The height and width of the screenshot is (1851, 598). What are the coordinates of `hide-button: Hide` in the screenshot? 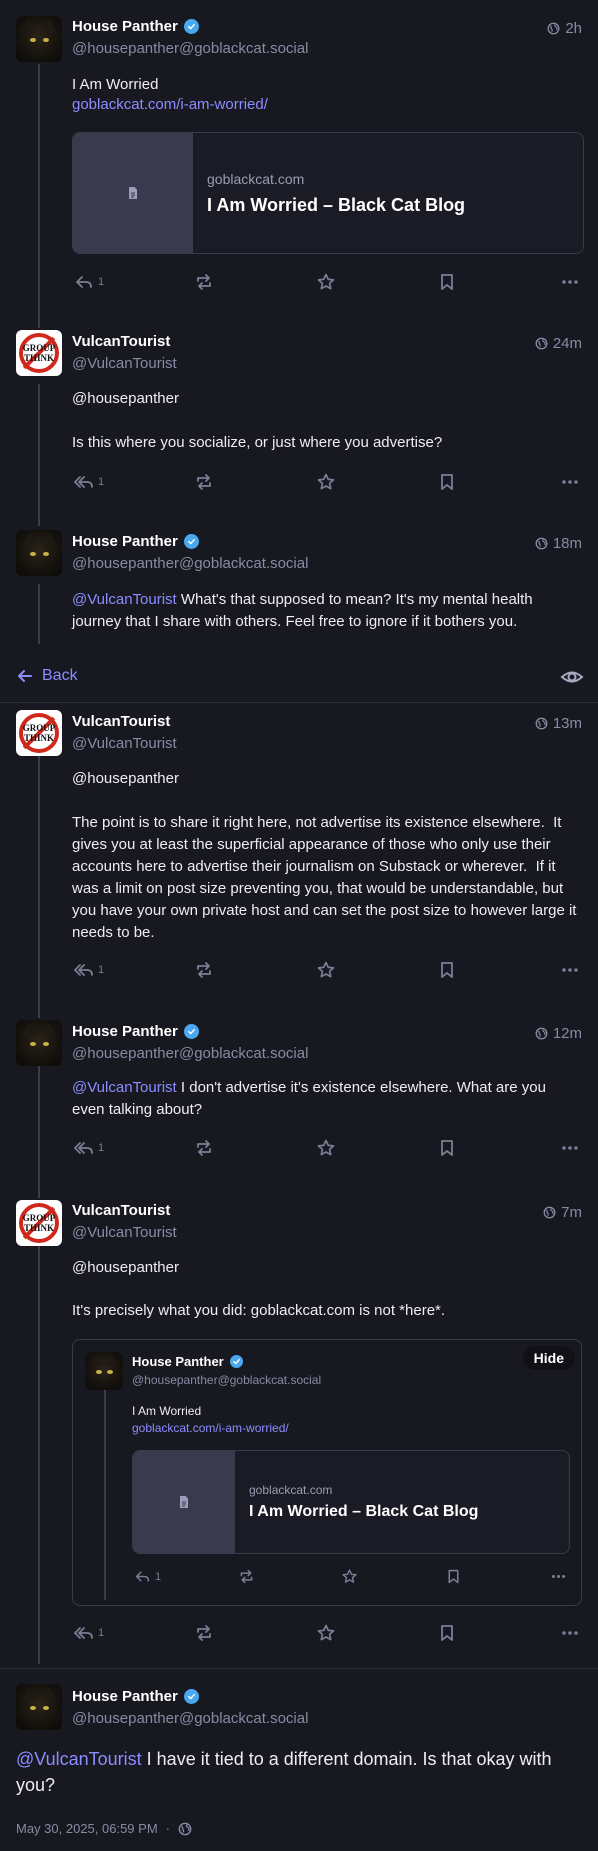 It's located at (548, 1358).